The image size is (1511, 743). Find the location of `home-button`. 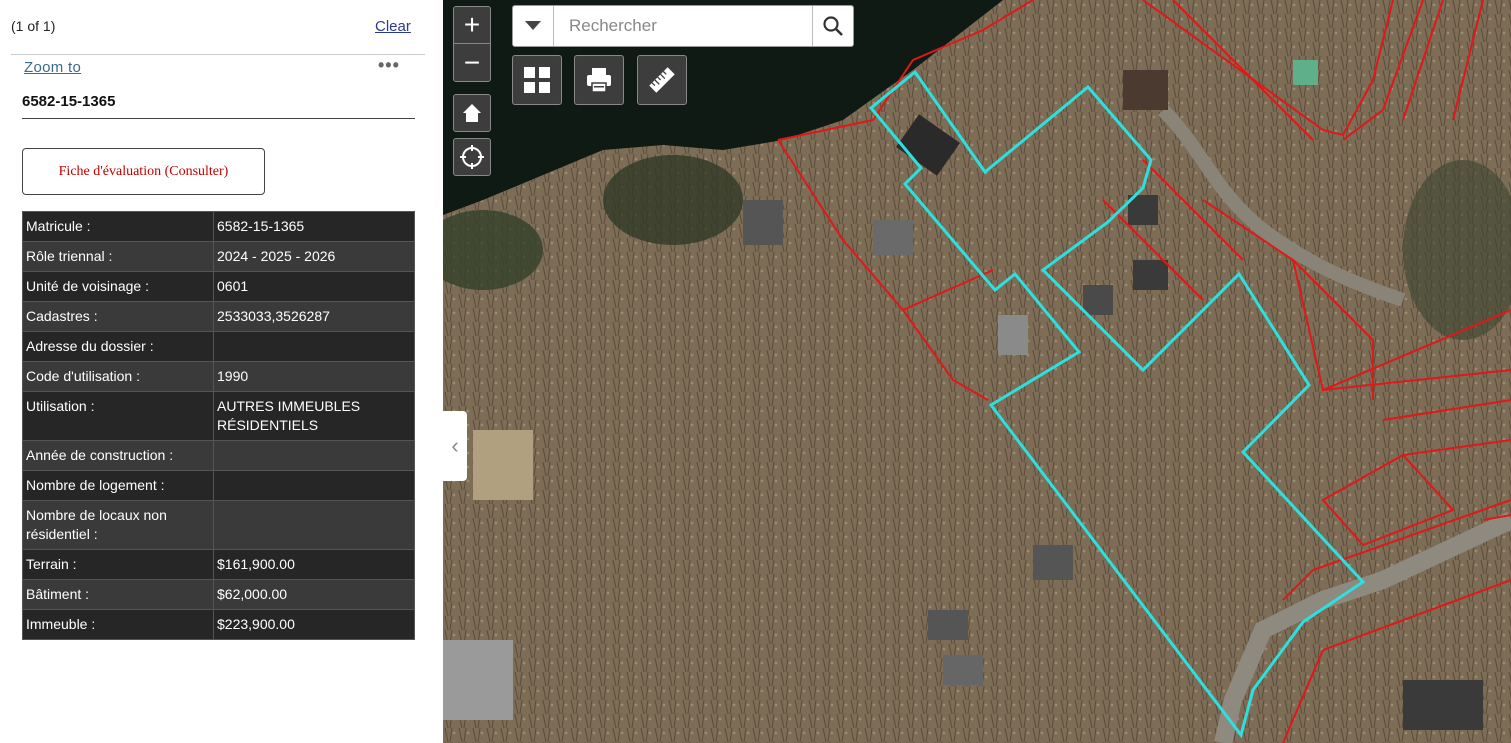

home-button is located at coordinates (472, 113).